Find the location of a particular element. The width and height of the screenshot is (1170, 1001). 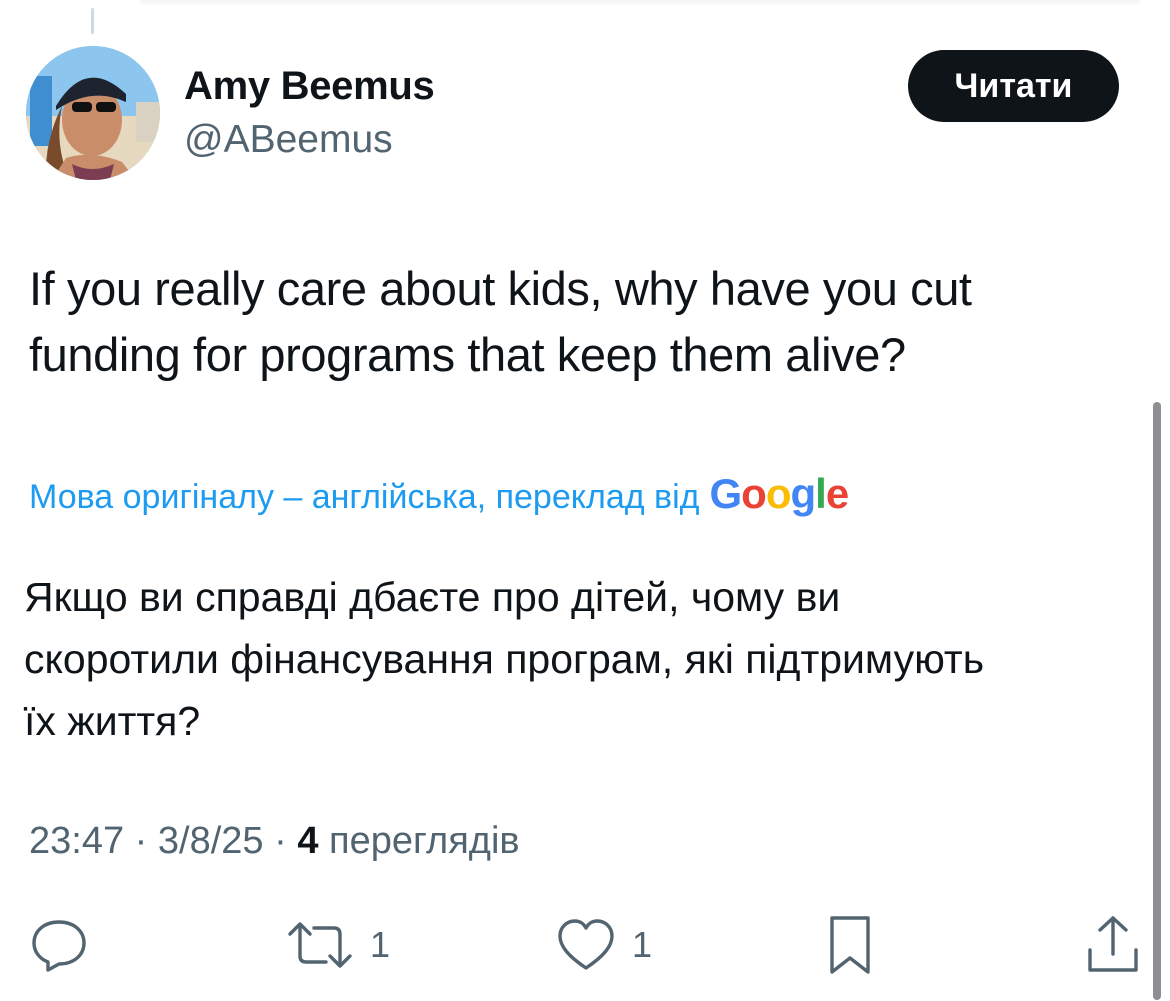

scrollbar is located at coordinates (1157, 701).